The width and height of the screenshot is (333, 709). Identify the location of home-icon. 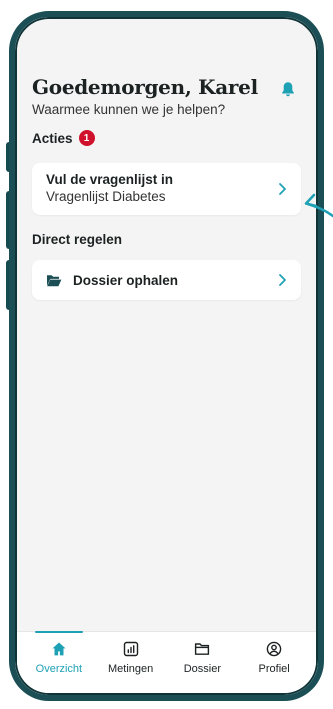
(59, 649).